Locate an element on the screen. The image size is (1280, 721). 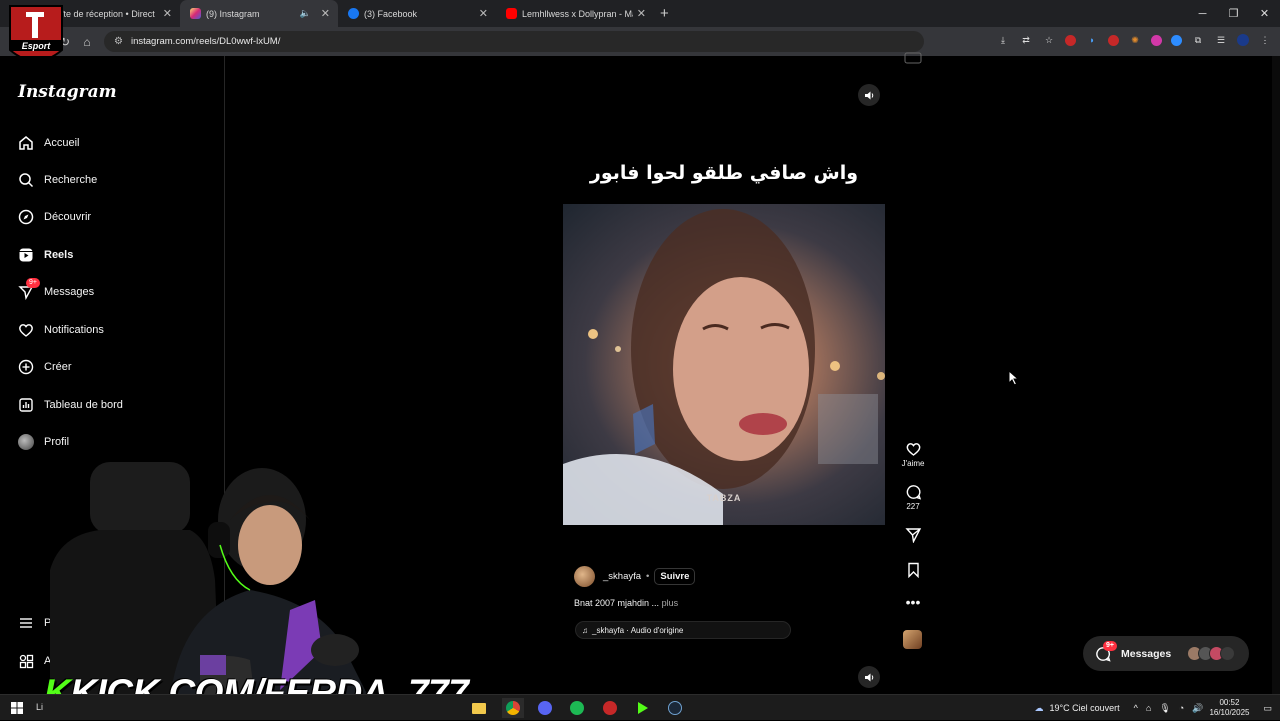
share-button is located at coordinates (913, 536).